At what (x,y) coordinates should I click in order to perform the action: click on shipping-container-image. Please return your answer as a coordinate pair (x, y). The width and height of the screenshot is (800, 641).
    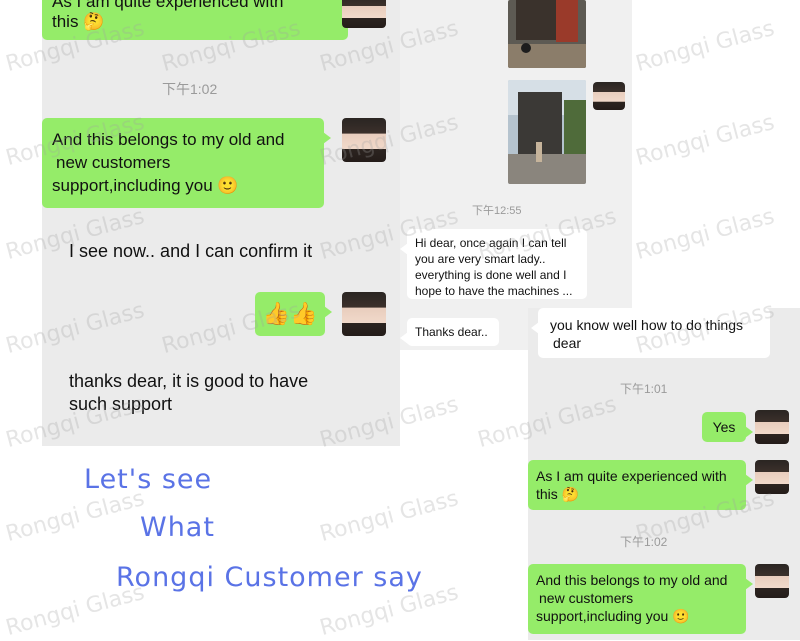
    Looking at the image, I should click on (547, 132).